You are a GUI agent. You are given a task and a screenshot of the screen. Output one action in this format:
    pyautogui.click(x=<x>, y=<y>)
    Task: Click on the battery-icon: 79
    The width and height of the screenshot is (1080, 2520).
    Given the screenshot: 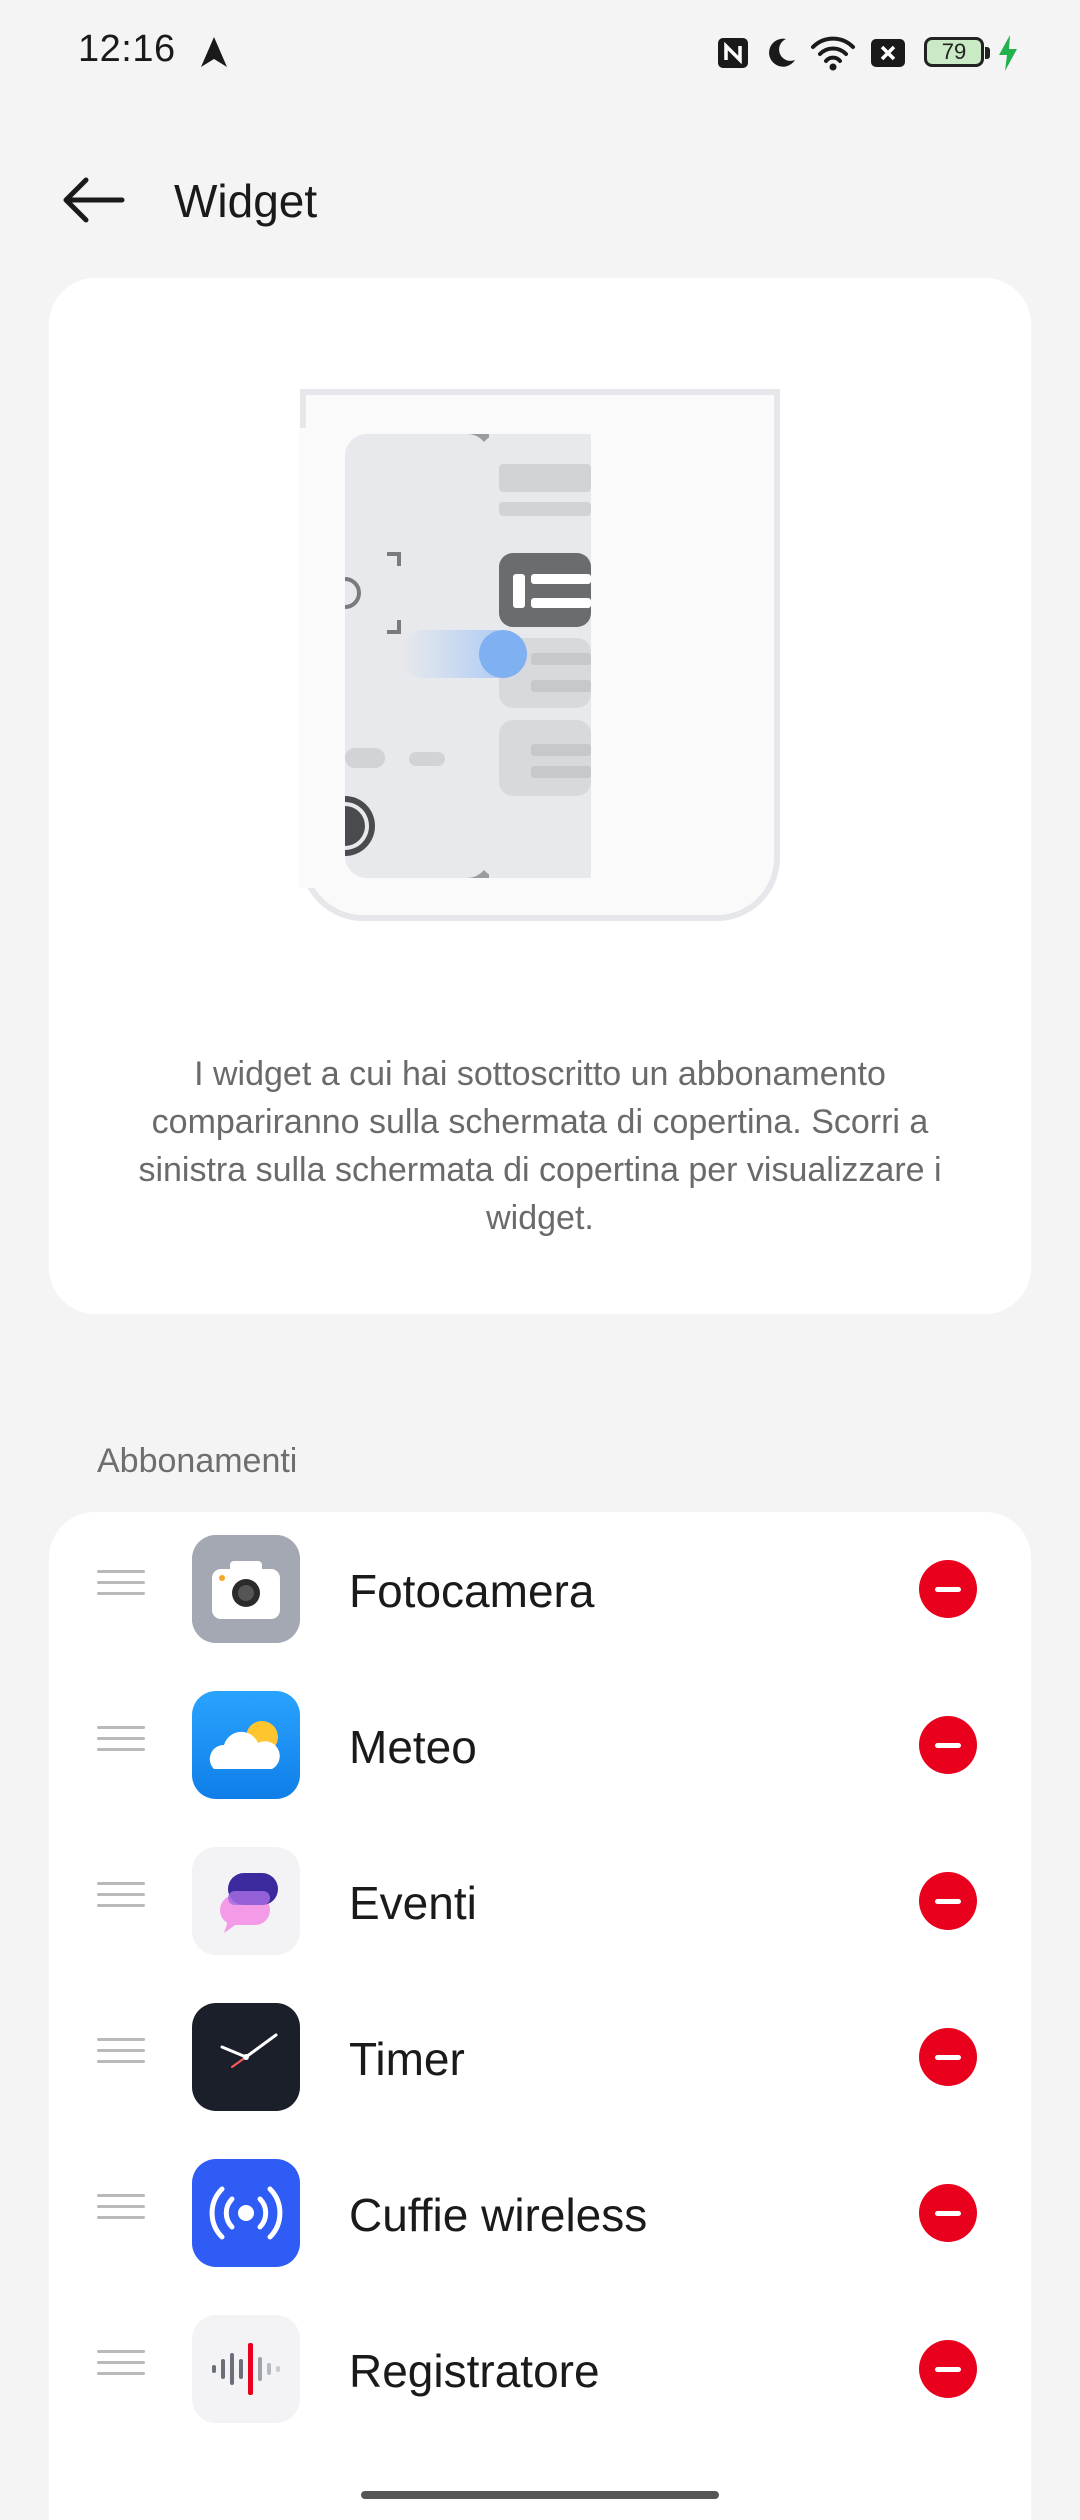 What is the action you would take?
    pyautogui.click(x=957, y=52)
    